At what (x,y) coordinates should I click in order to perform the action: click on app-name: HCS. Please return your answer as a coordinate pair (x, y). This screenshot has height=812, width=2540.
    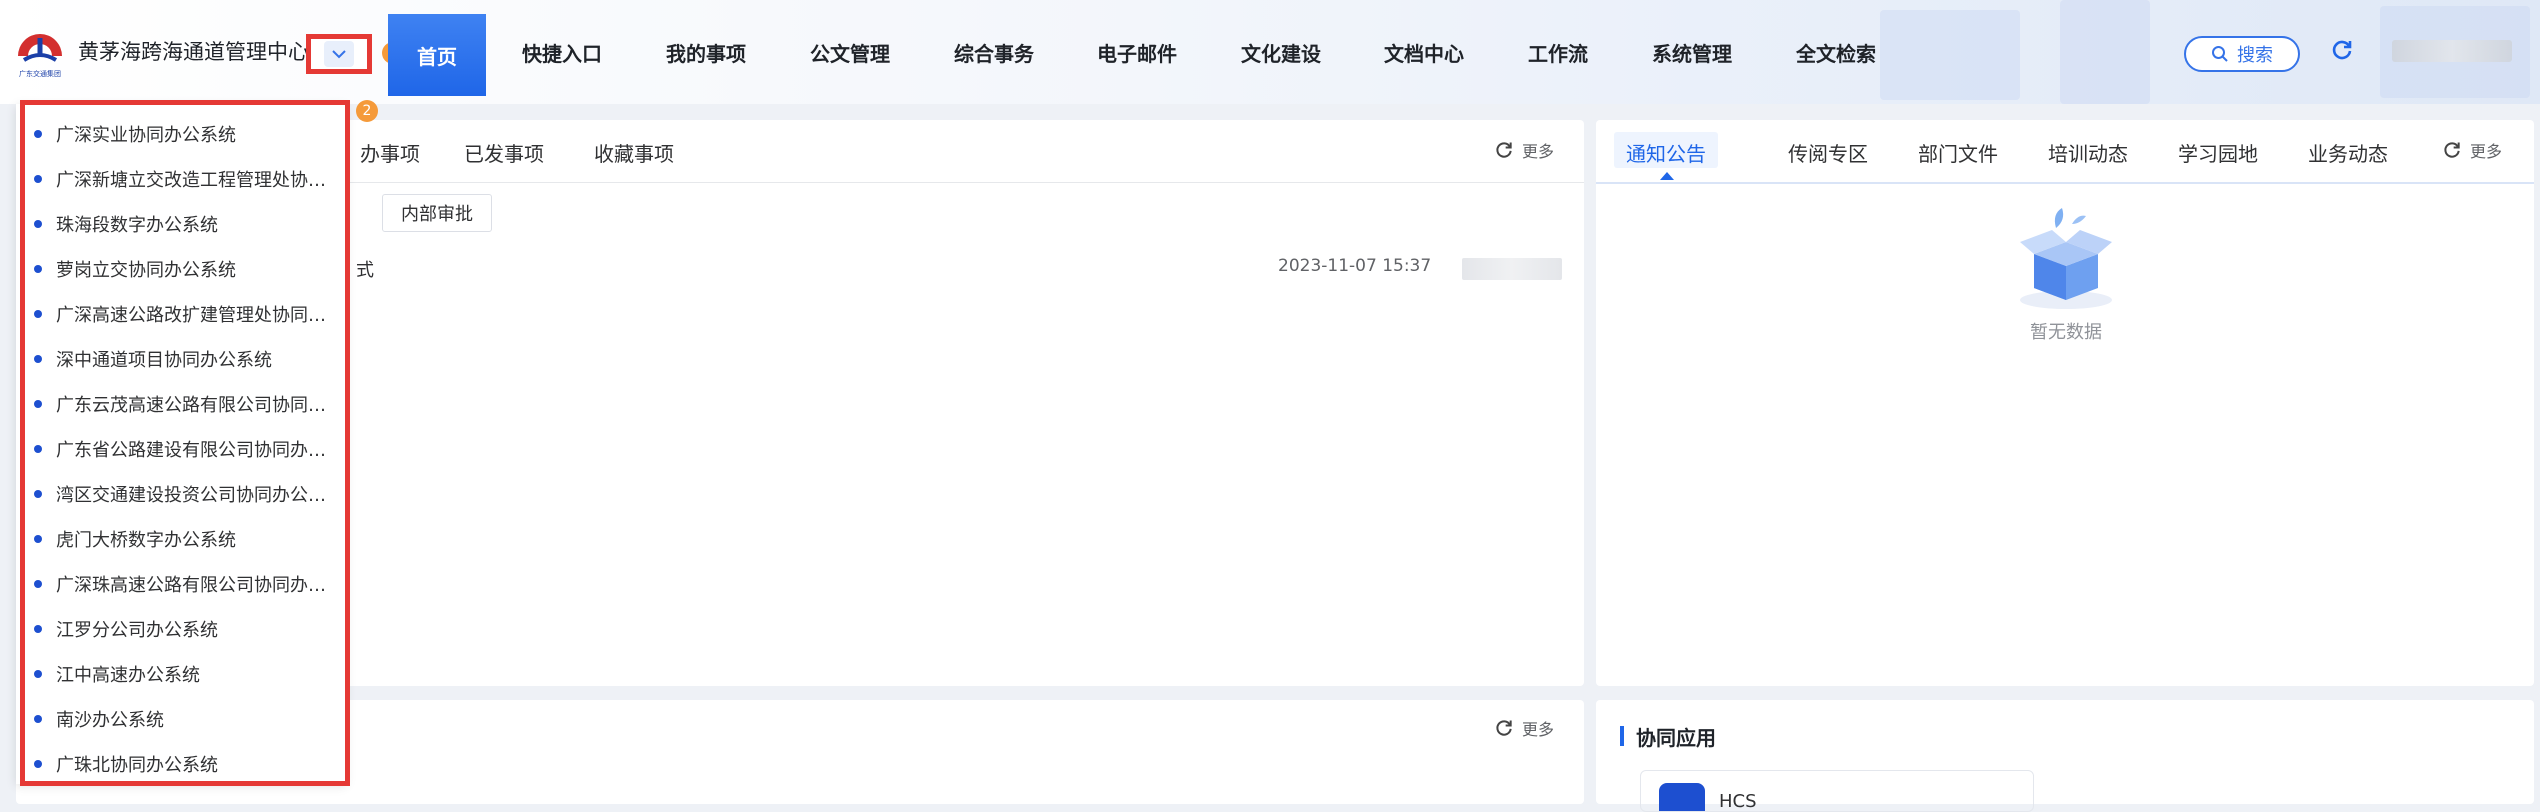
    Looking at the image, I should click on (1738, 801).